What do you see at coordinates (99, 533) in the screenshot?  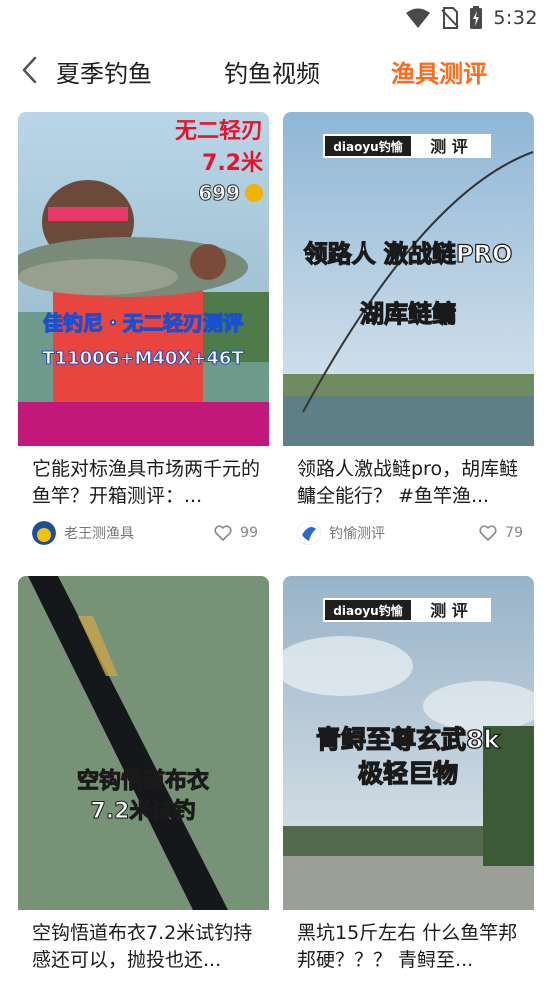 I see `author-name: 老王测渔具` at bounding box center [99, 533].